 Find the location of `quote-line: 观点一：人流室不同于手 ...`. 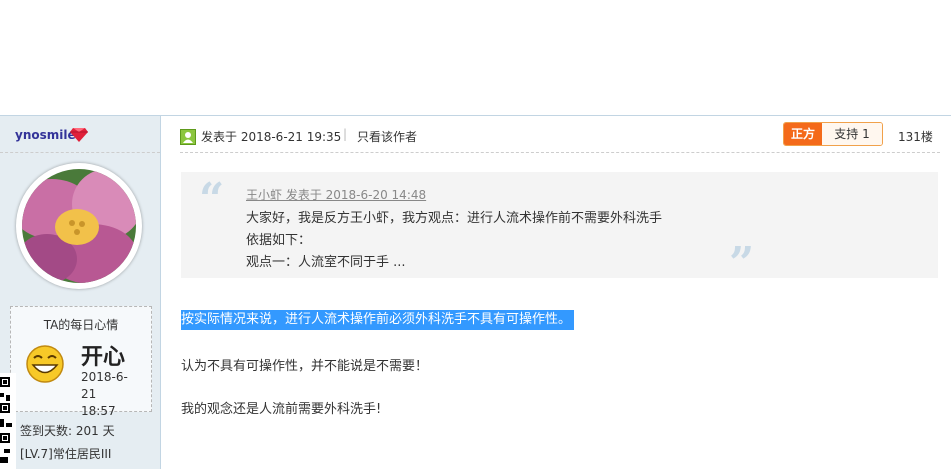

quote-line: 观点一：人流室不同于手 ... is located at coordinates (326, 262).